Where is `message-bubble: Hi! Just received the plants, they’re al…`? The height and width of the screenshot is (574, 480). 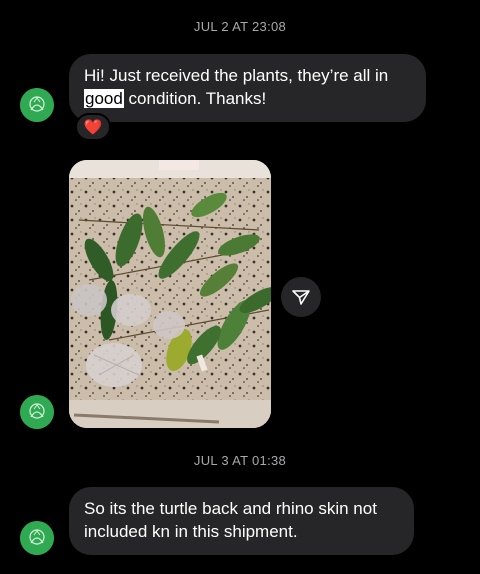 message-bubble: Hi! Just received the plants, they’re al… is located at coordinates (247, 88).